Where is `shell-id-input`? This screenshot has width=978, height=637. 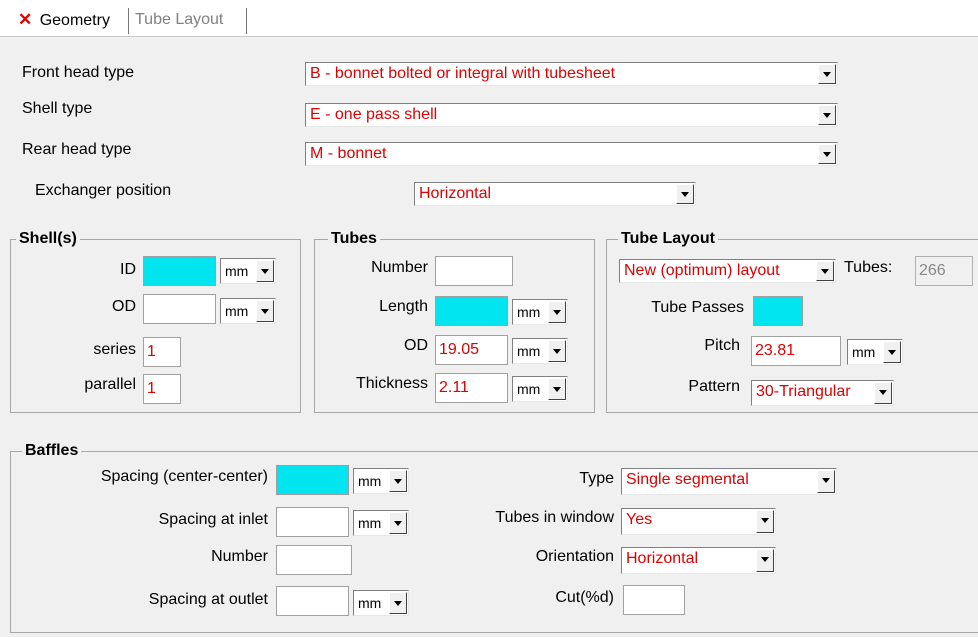 shell-id-input is located at coordinates (179, 271).